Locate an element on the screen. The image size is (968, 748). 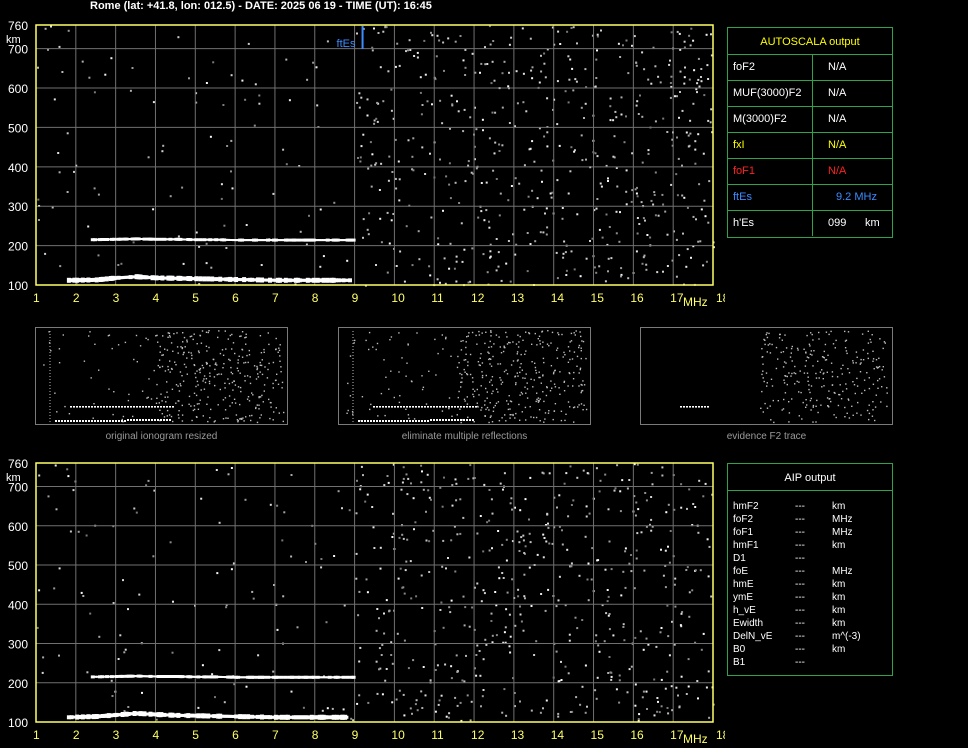
trace-point is located at coordinates (346, 717).